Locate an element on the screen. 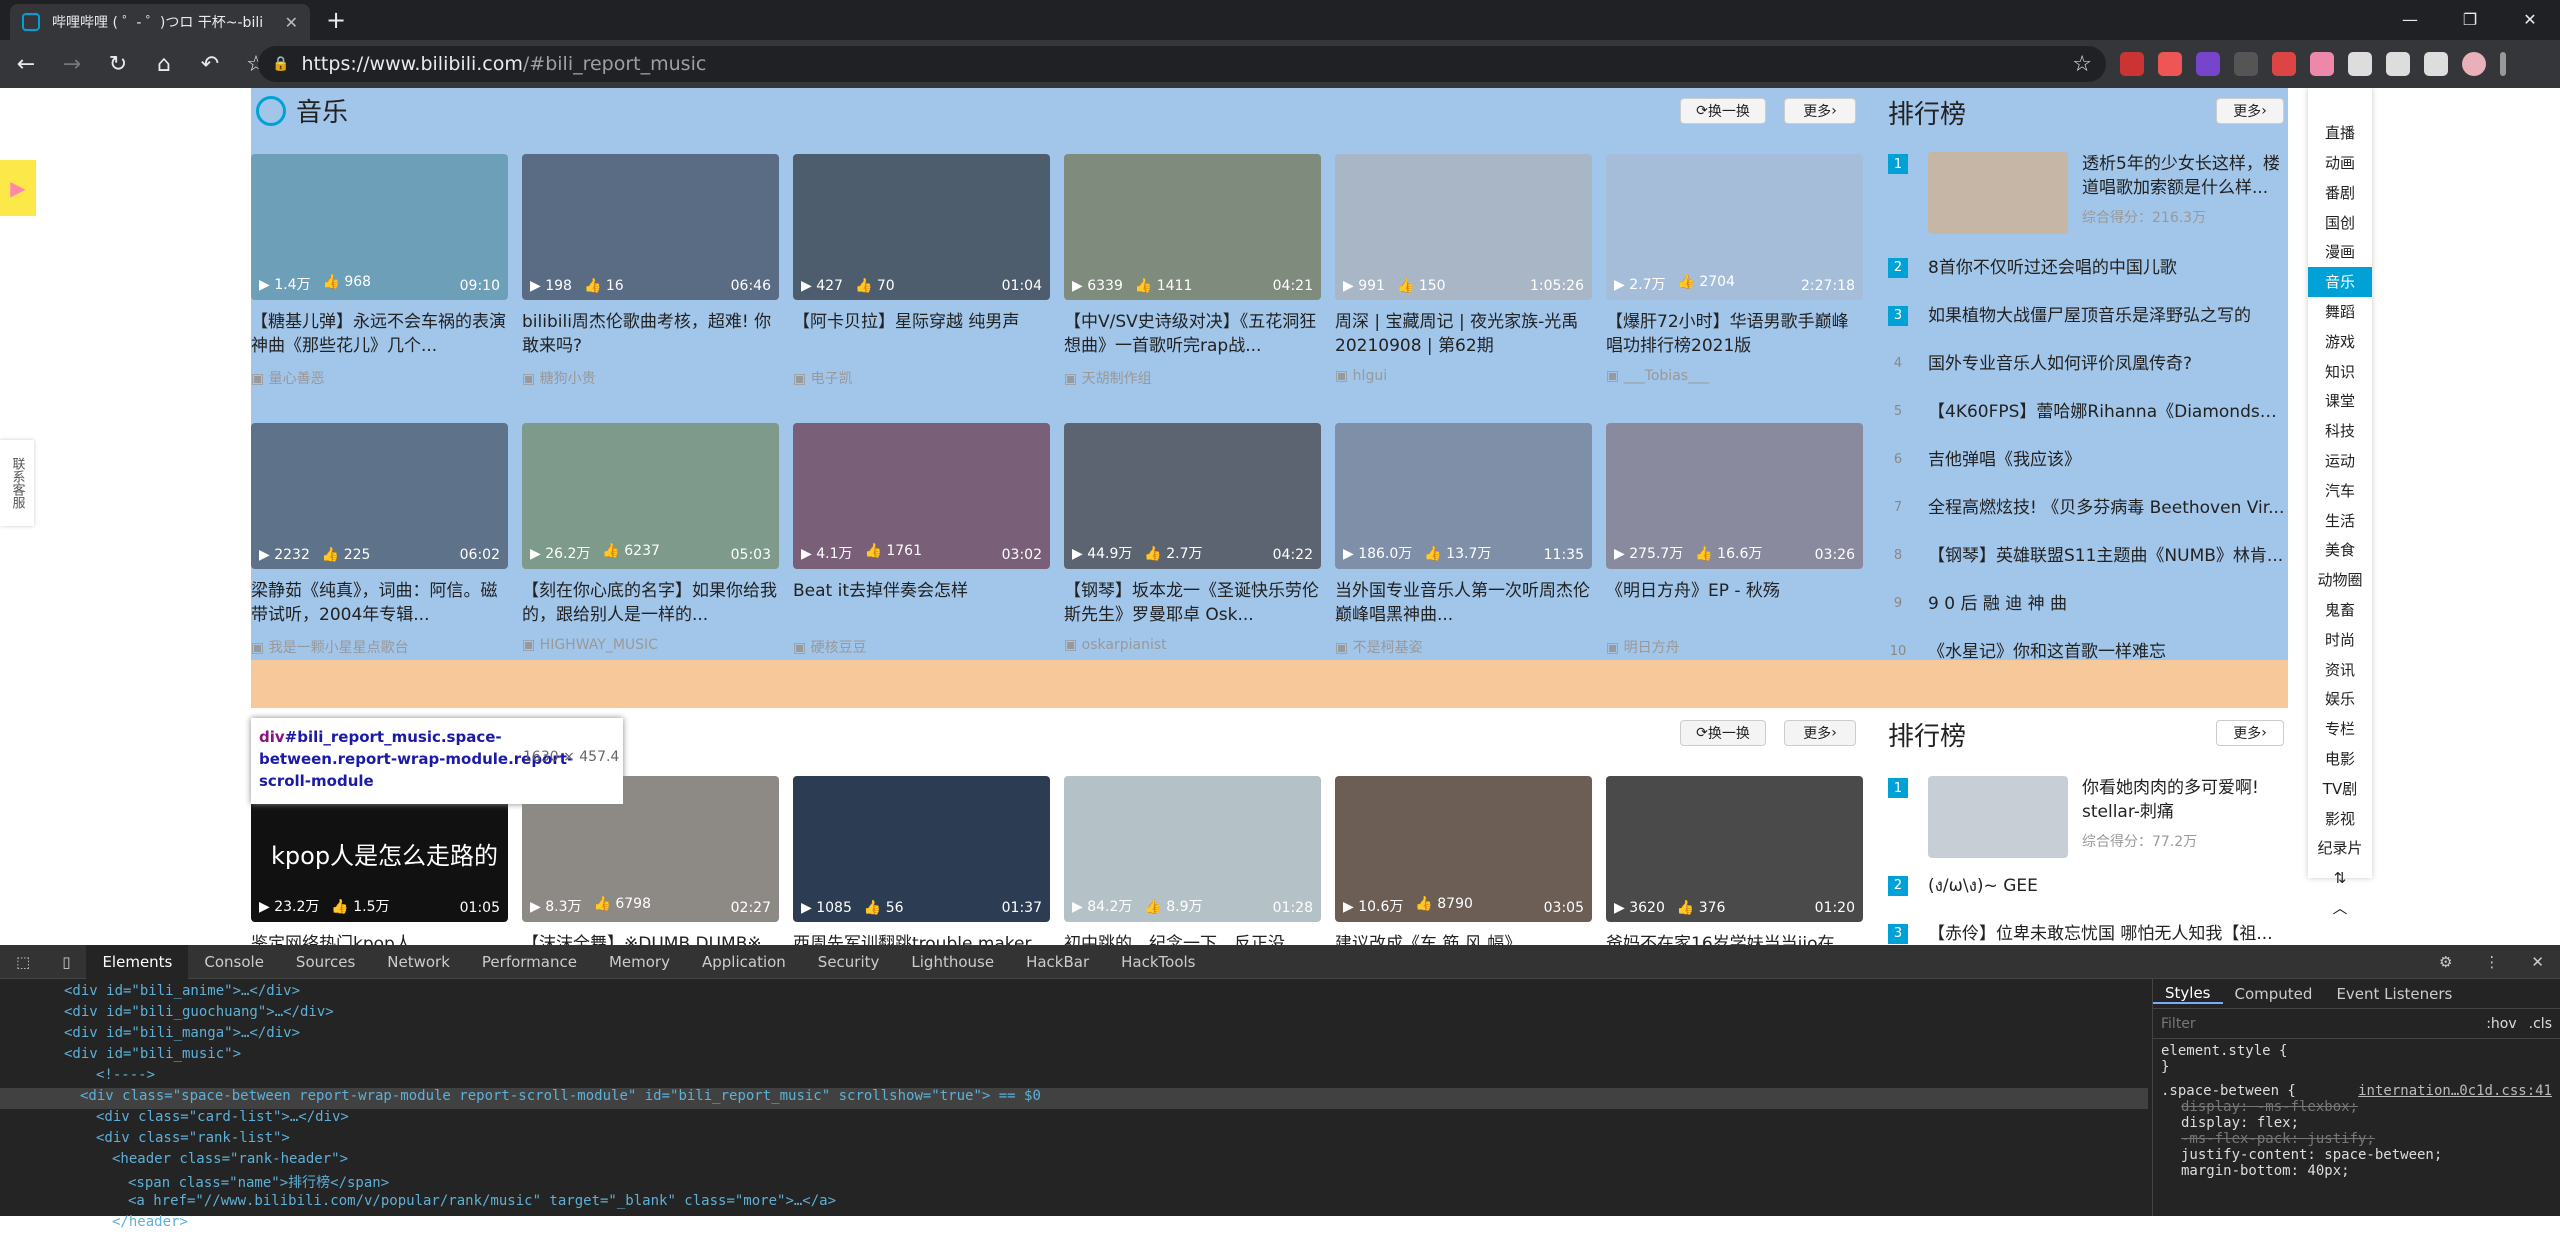 The height and width of the screenshot is (1235, 2560). video-thumbnail: ▶ 3620 👍 376 01:20 is located at coordinates (1734, 849).